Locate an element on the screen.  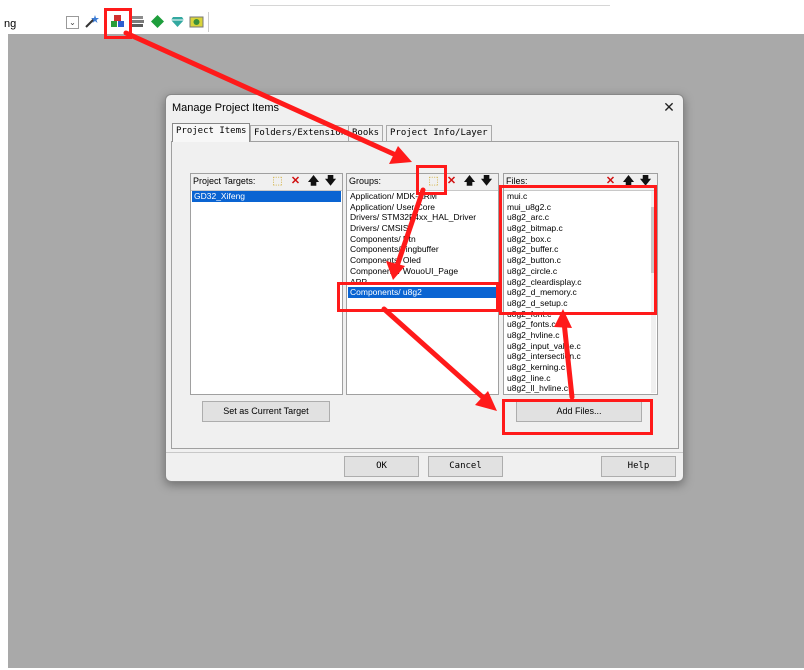
list-item: u8g2_fonts.c is located at coordinates (577, 324).